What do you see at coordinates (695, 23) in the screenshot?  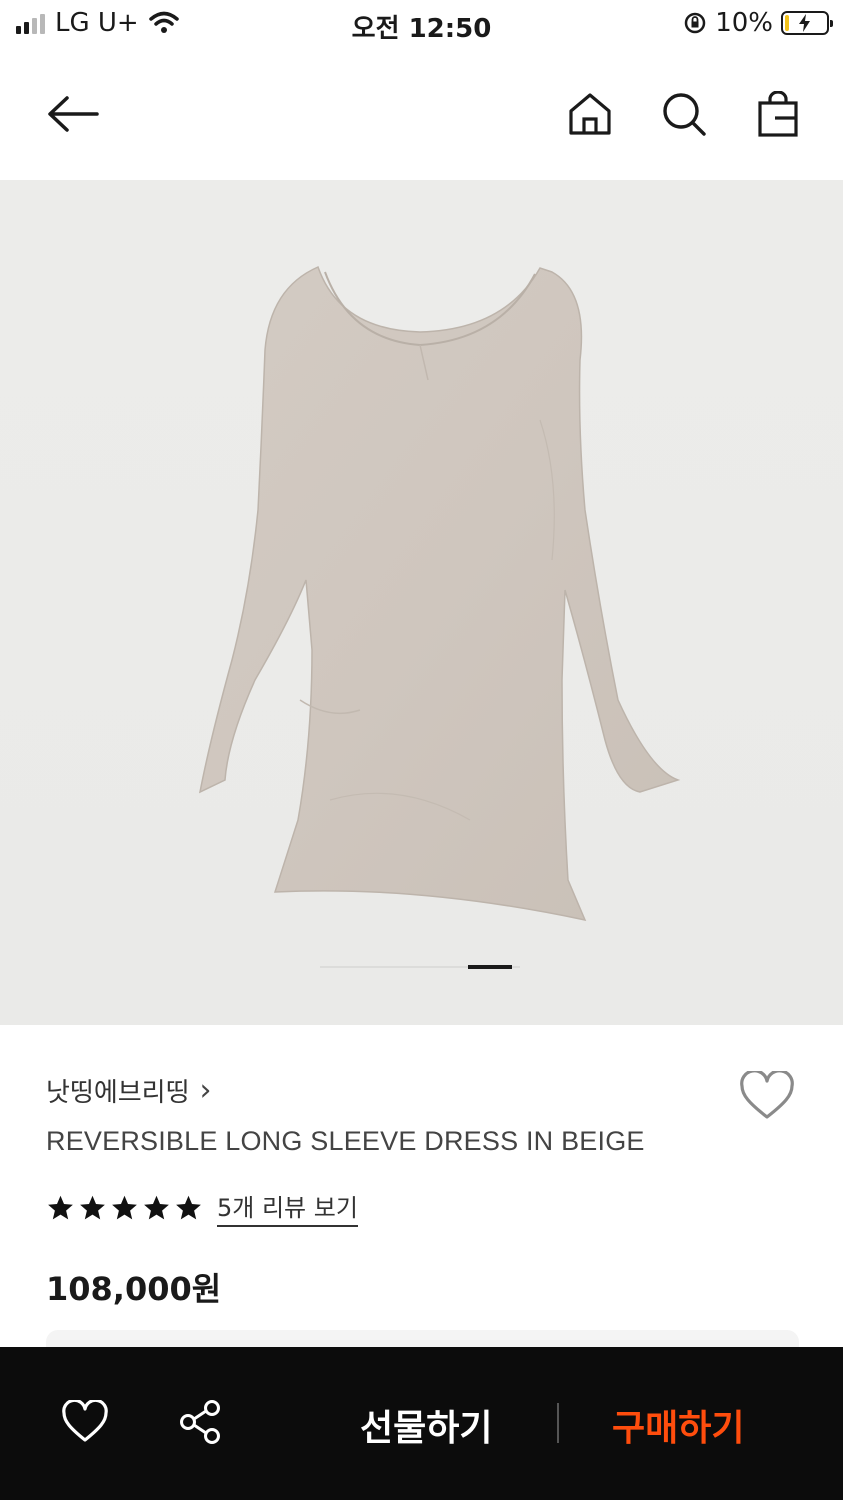 I see `orientation-lock-icon` at bounding box center [695, 23].